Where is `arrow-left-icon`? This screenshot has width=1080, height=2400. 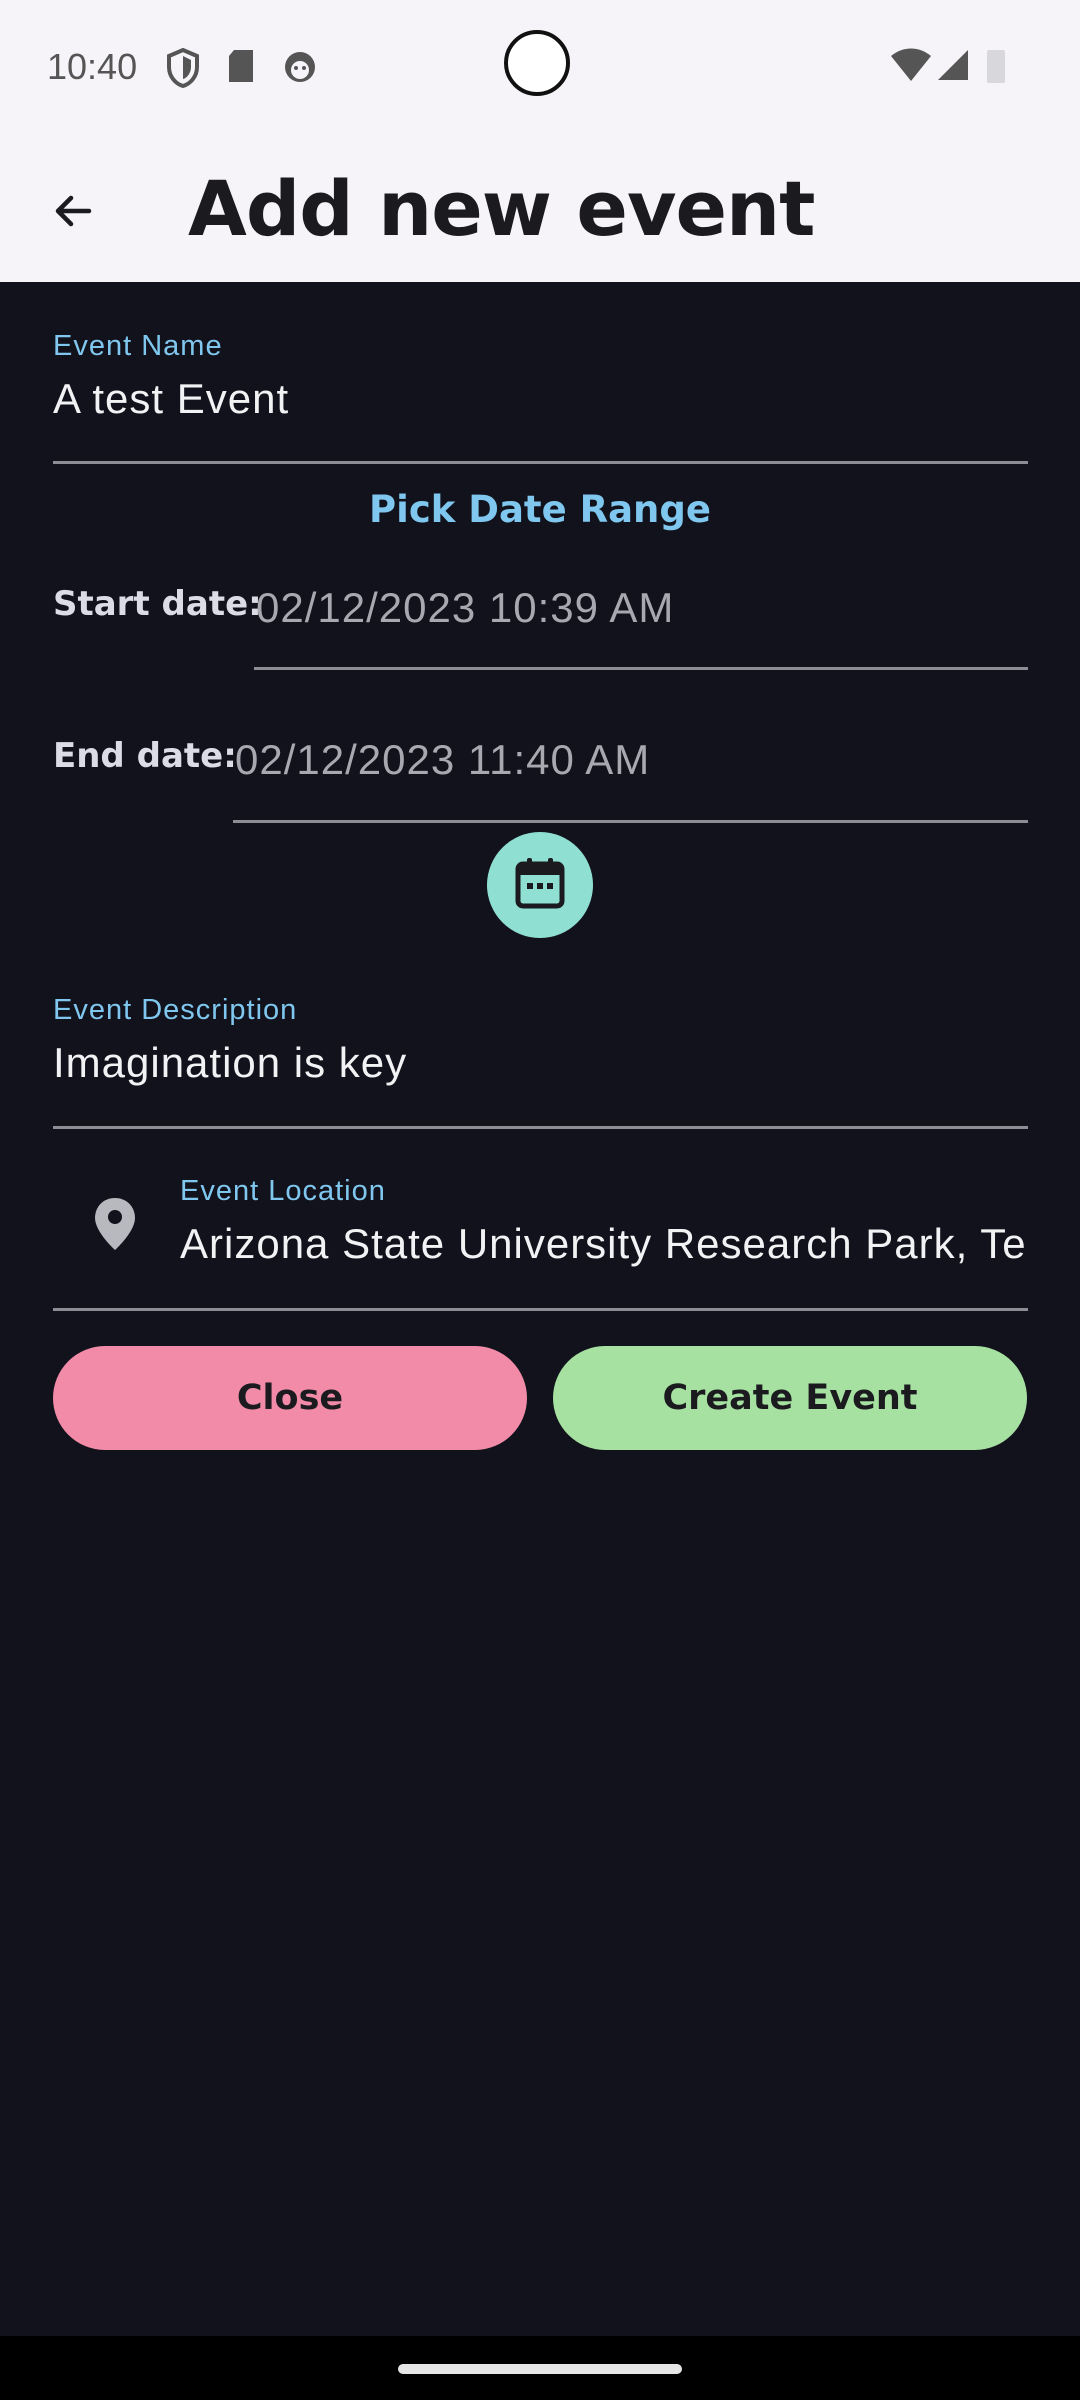 arrow-left-icon is located at coordinates (73, 213).